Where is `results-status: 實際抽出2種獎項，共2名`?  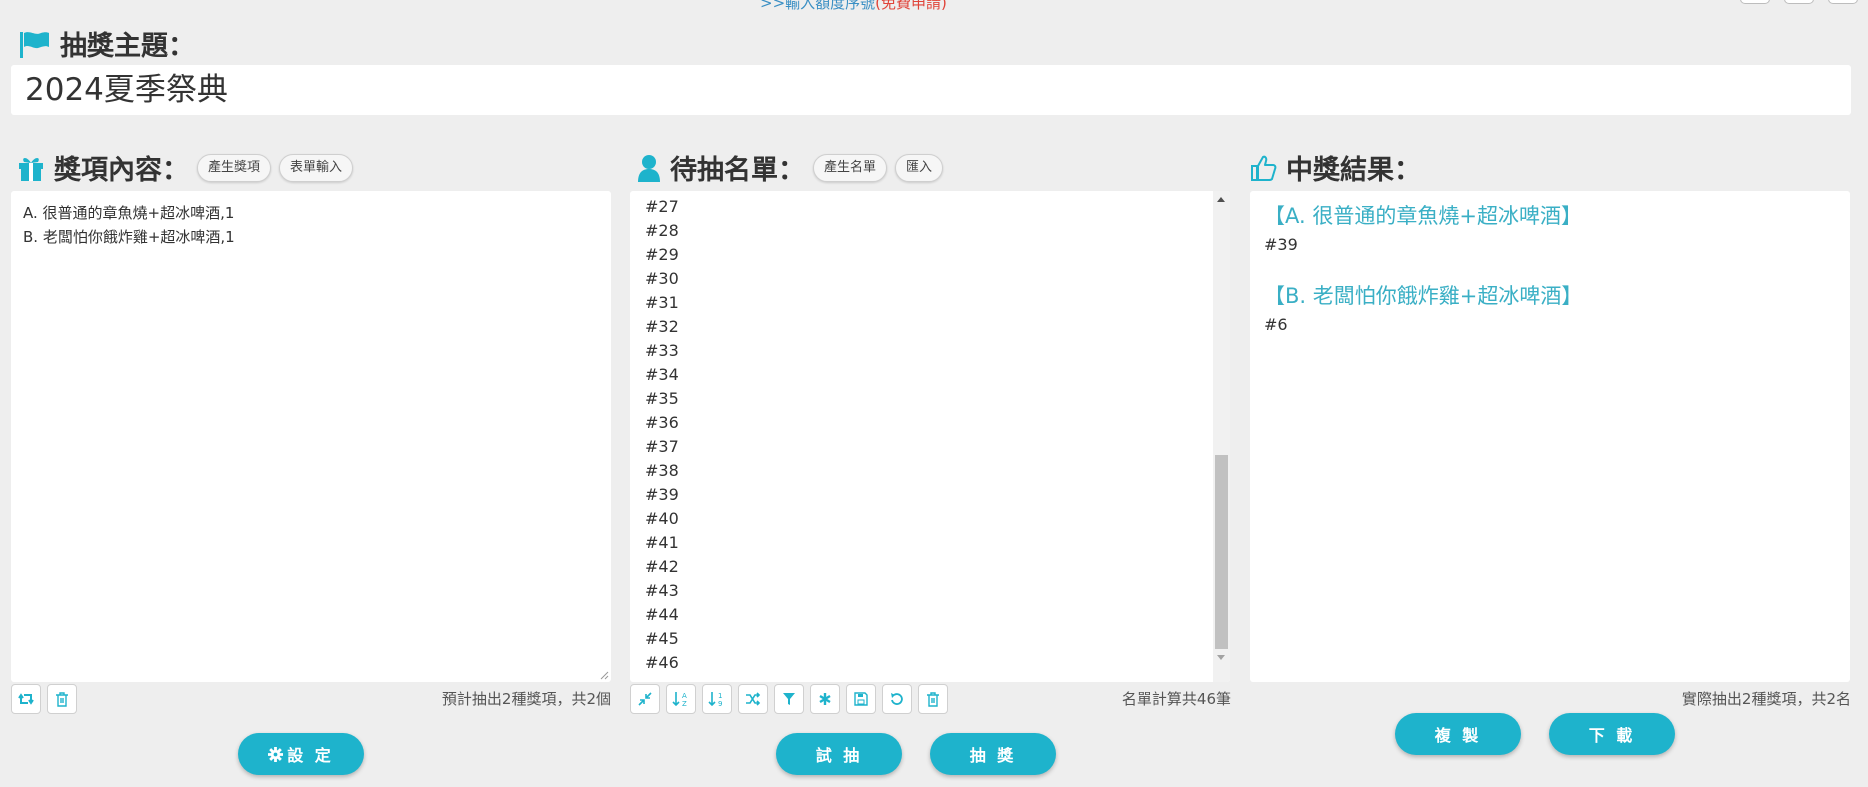
results-status: 實際抽出2種獎項，共2名 is located at coordinates (1766, 699).